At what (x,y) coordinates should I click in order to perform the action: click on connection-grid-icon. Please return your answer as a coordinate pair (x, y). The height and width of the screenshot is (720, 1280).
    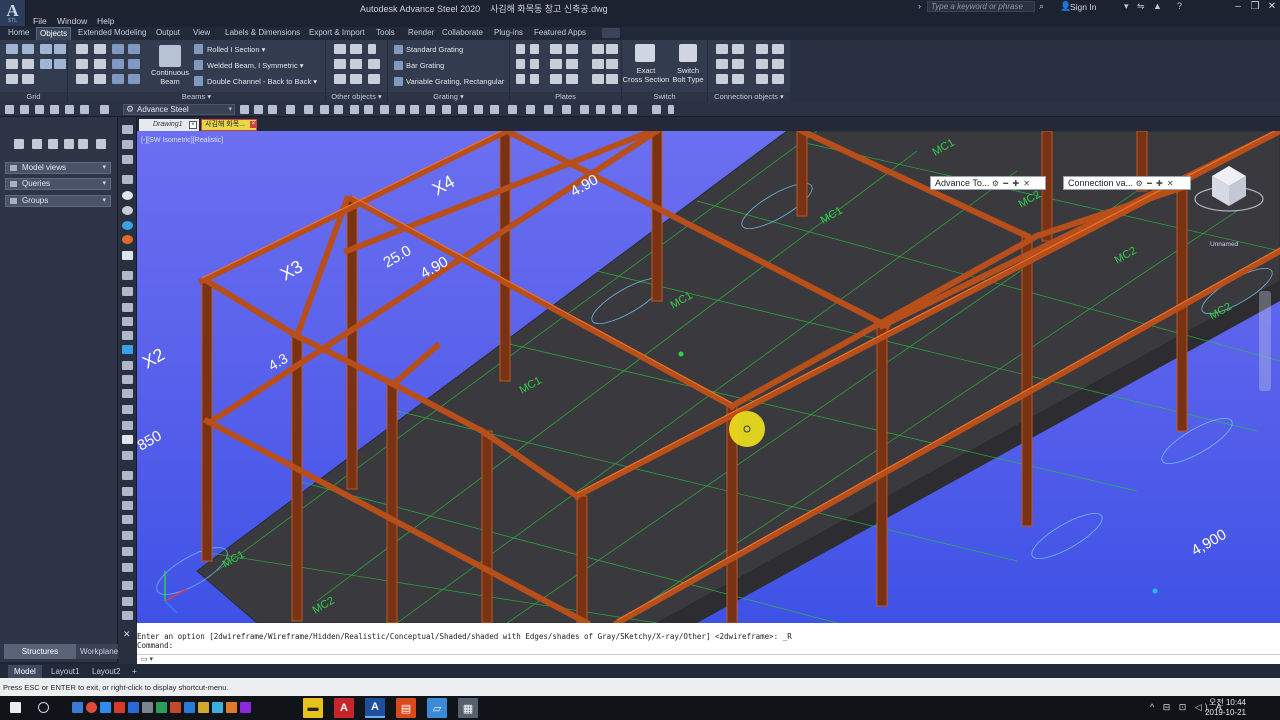
    Looking at the image, I should click on (722, 49).